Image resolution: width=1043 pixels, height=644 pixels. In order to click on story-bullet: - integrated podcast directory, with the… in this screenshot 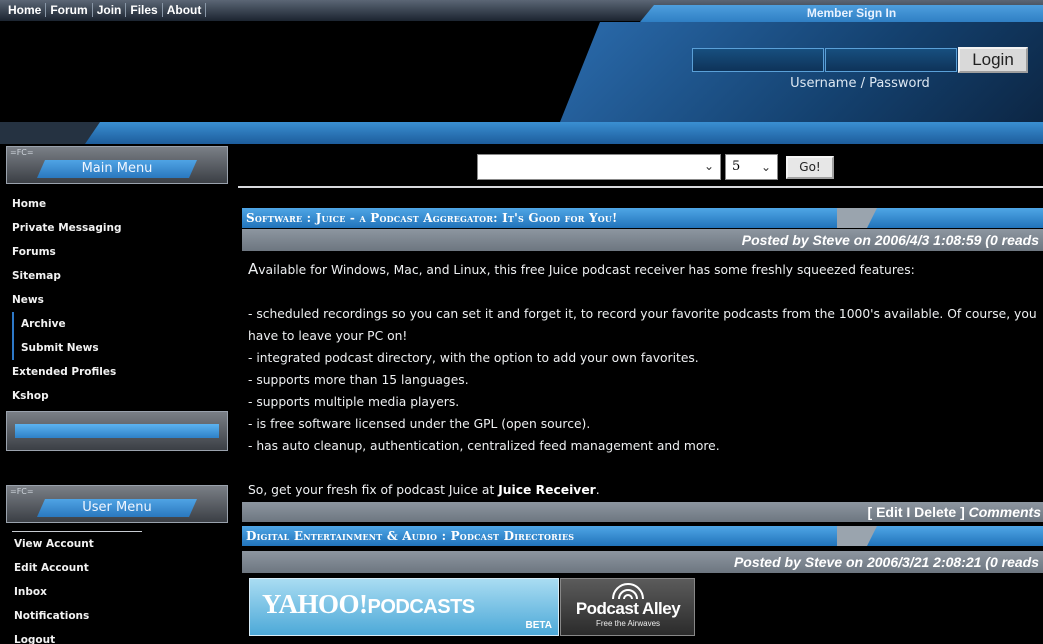, I will do `click(473, 358)`.